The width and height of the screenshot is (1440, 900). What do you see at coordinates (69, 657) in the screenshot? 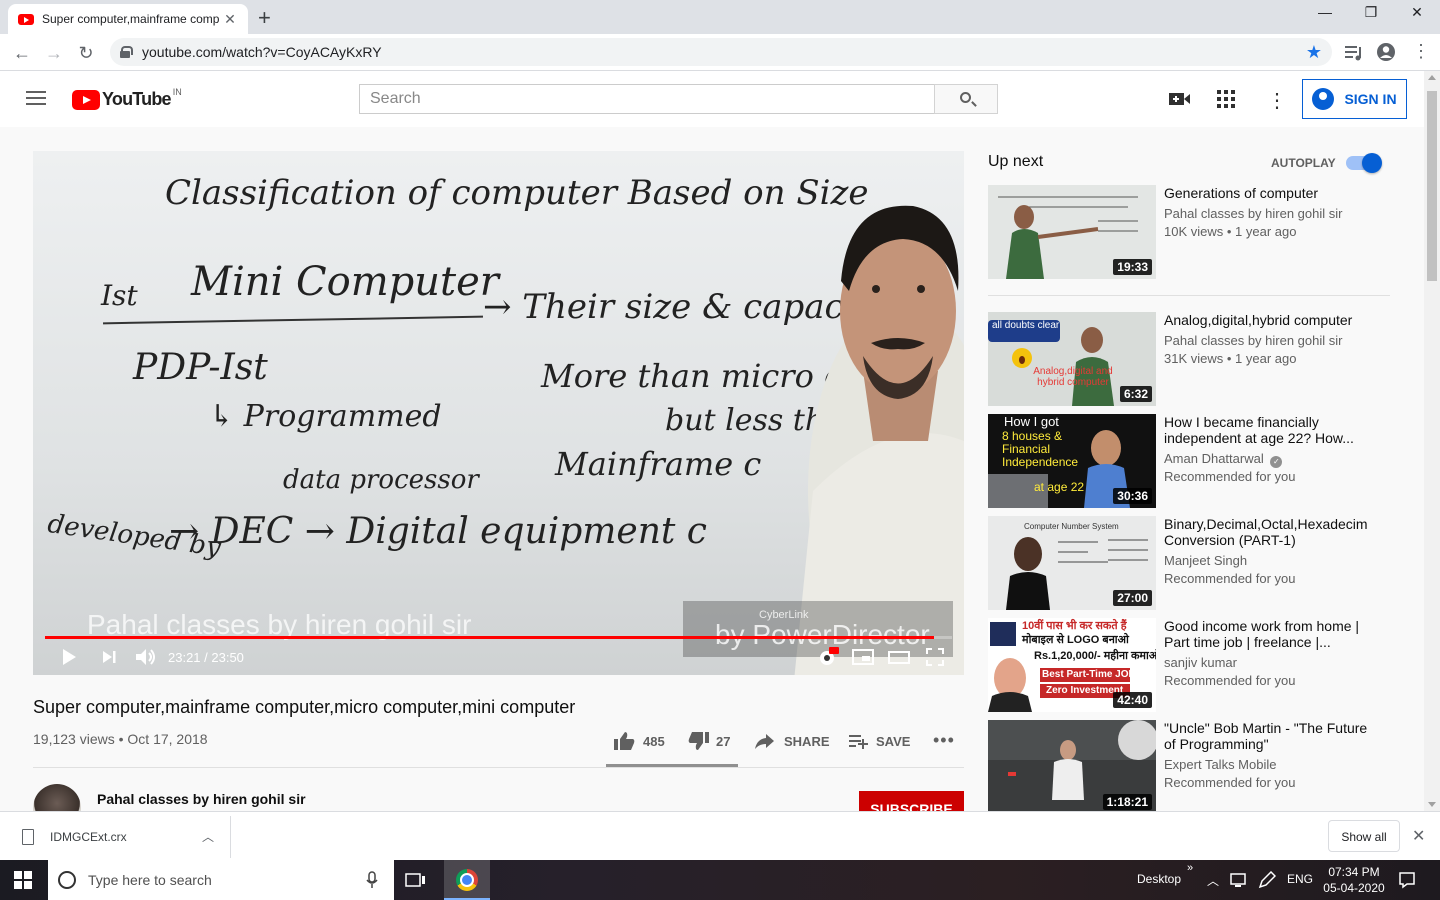
I see `play-icon` at bounding box center [69, 657].